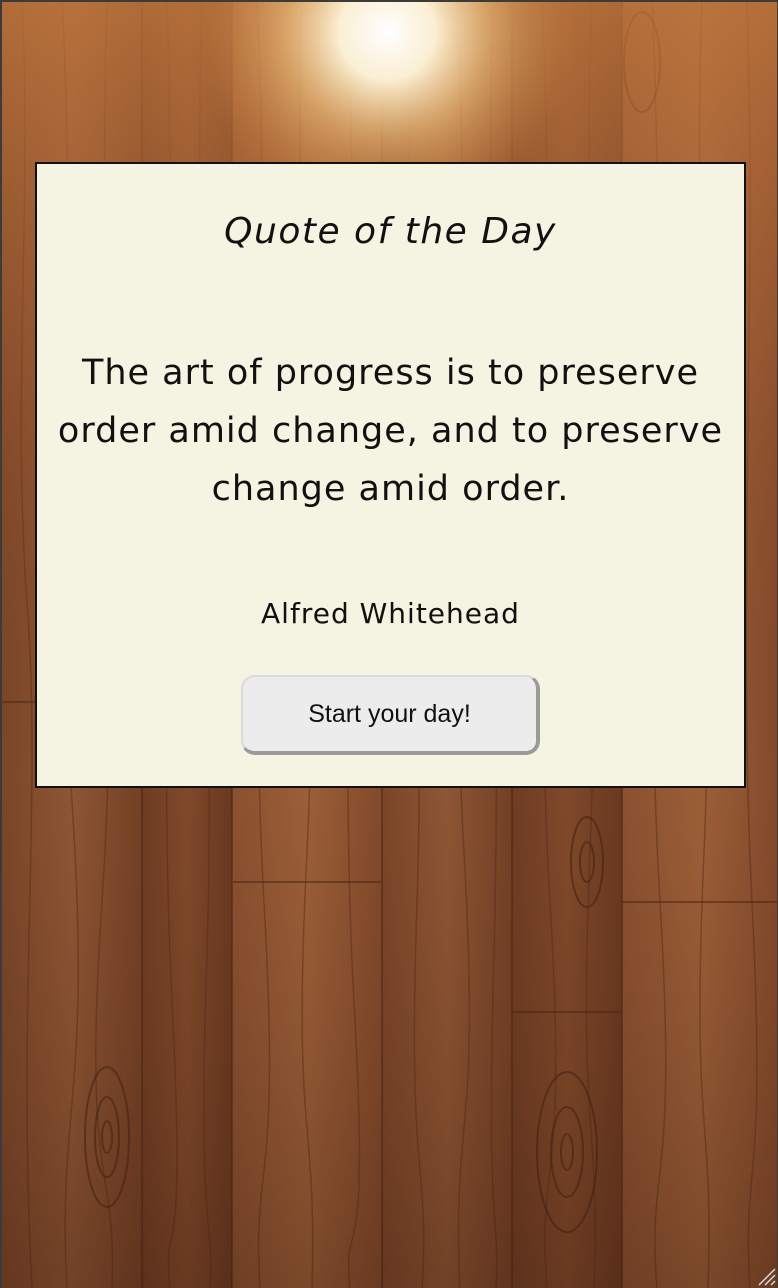 Image resolution: width=778 pixels, height=1288 pixels. Describe the element at coordinates (390, 613) in the screenshot. I see `quote-author: Alfred Whitehead` at that location.